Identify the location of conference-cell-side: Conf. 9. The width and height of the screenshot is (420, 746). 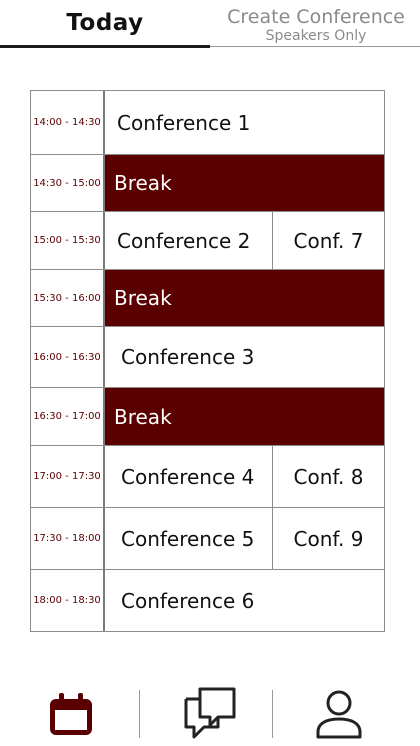
(328, 538).